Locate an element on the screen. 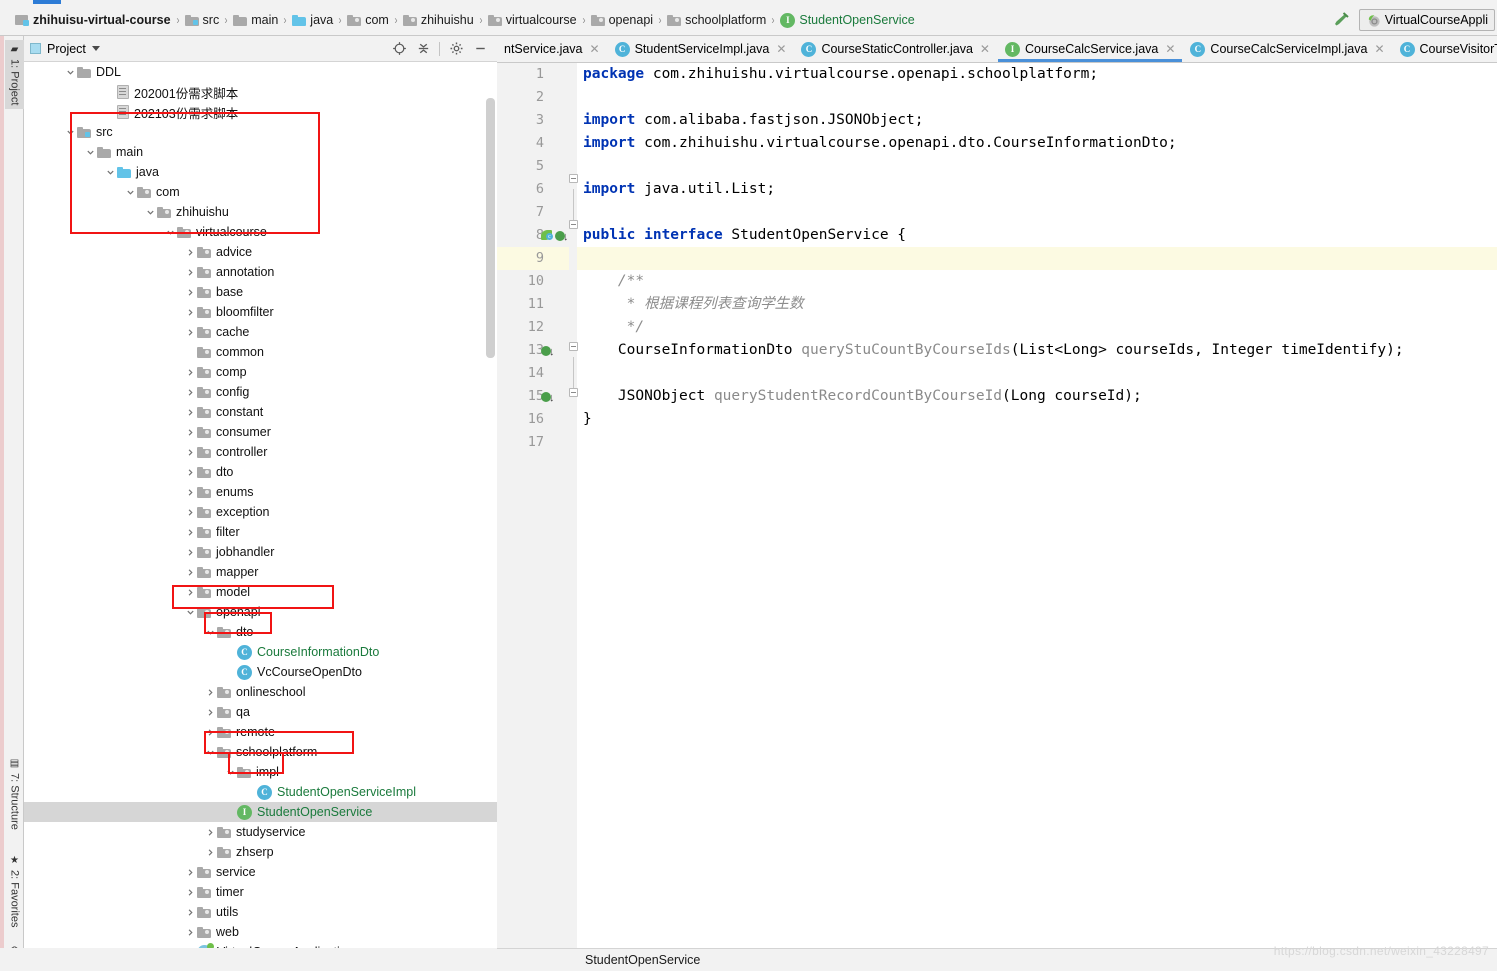 This screenshot has width=1497, height=971. sidebar-item-structure: ▤ 7: Structure is located at coordinates (14, 794).